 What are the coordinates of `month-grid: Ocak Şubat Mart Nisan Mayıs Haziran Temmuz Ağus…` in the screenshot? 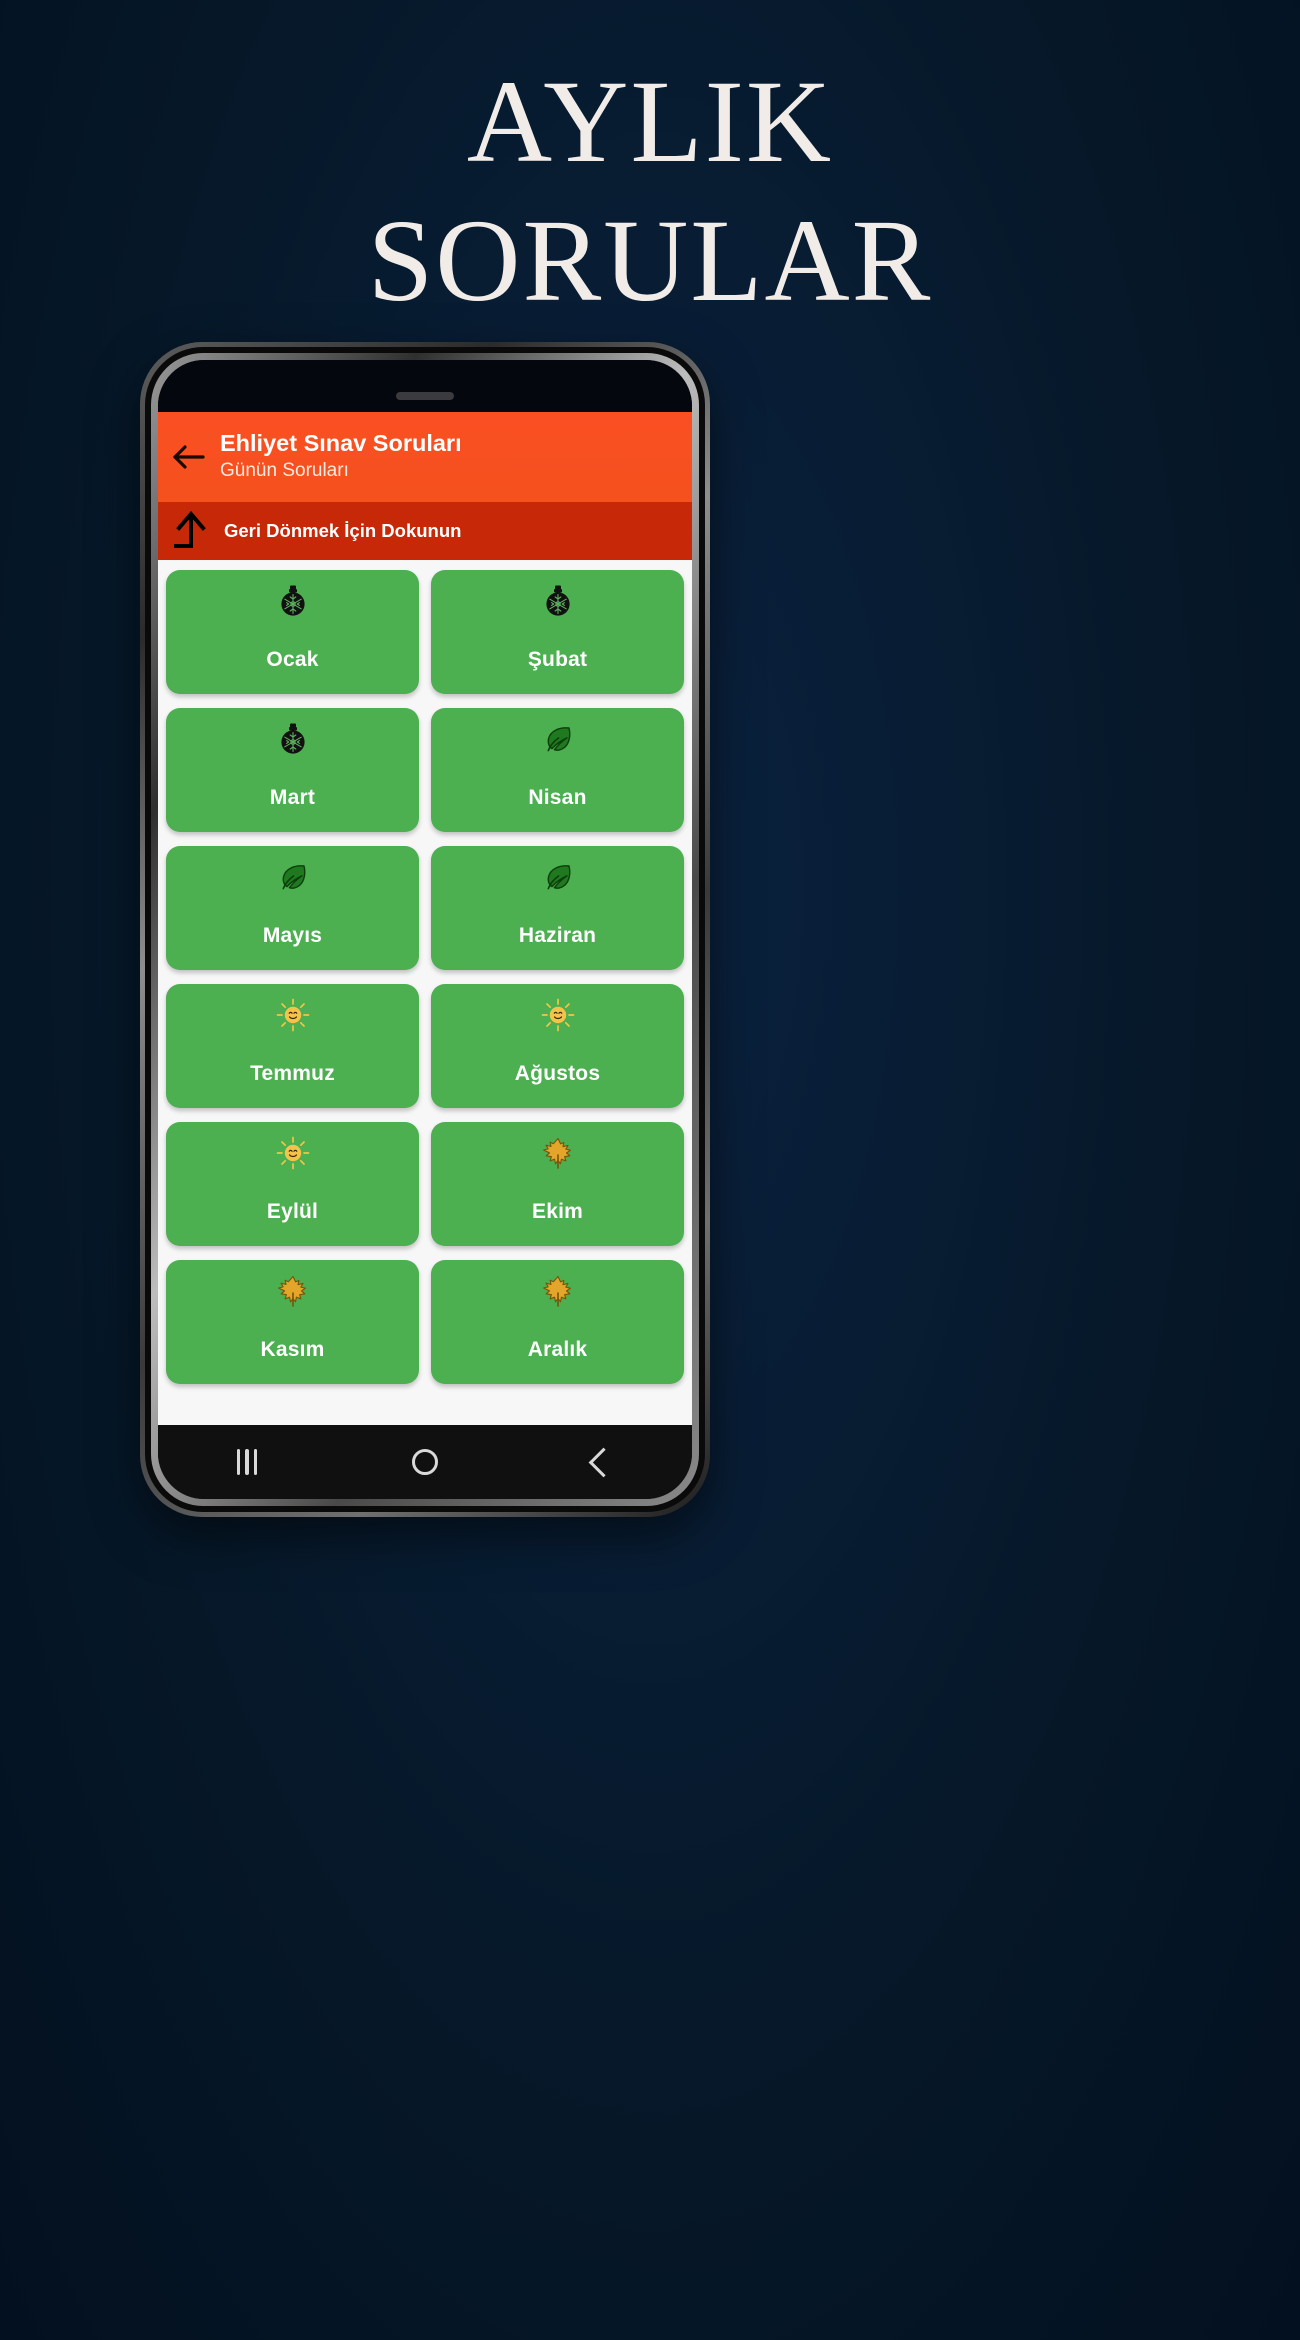 It's located at (425, 977).